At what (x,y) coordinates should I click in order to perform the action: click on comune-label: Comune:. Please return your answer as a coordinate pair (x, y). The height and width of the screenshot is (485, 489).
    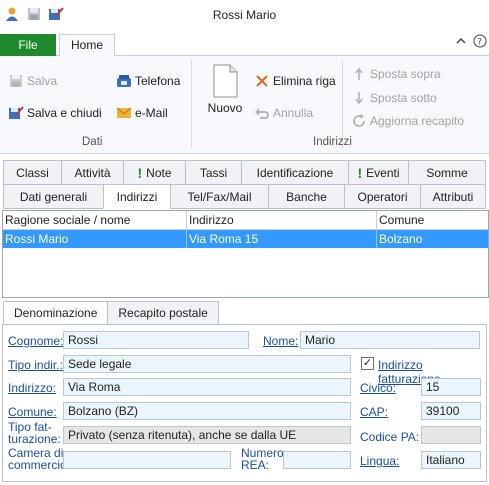
    Looking at the image, I should click on (32, 412).